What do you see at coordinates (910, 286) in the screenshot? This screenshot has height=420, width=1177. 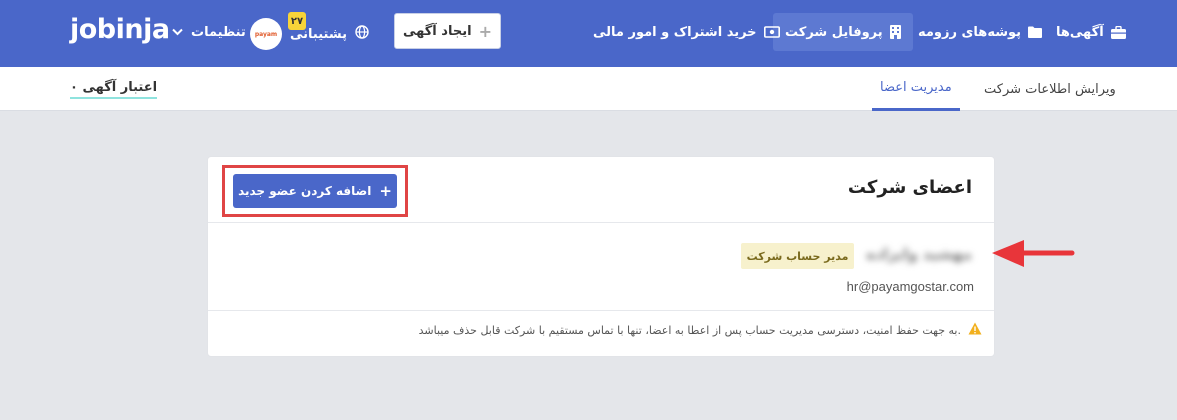 I see `member-email: hr@payamgostar.com` at bounding box center [910, 286].